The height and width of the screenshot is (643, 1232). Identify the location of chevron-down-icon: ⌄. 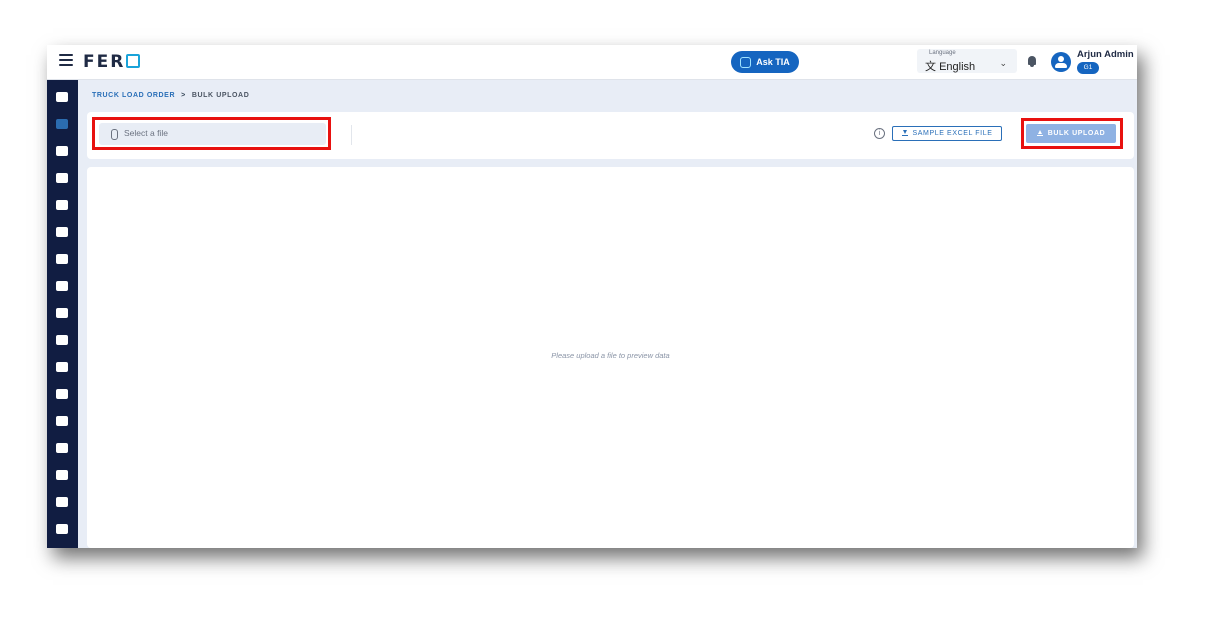
(1003, 63).